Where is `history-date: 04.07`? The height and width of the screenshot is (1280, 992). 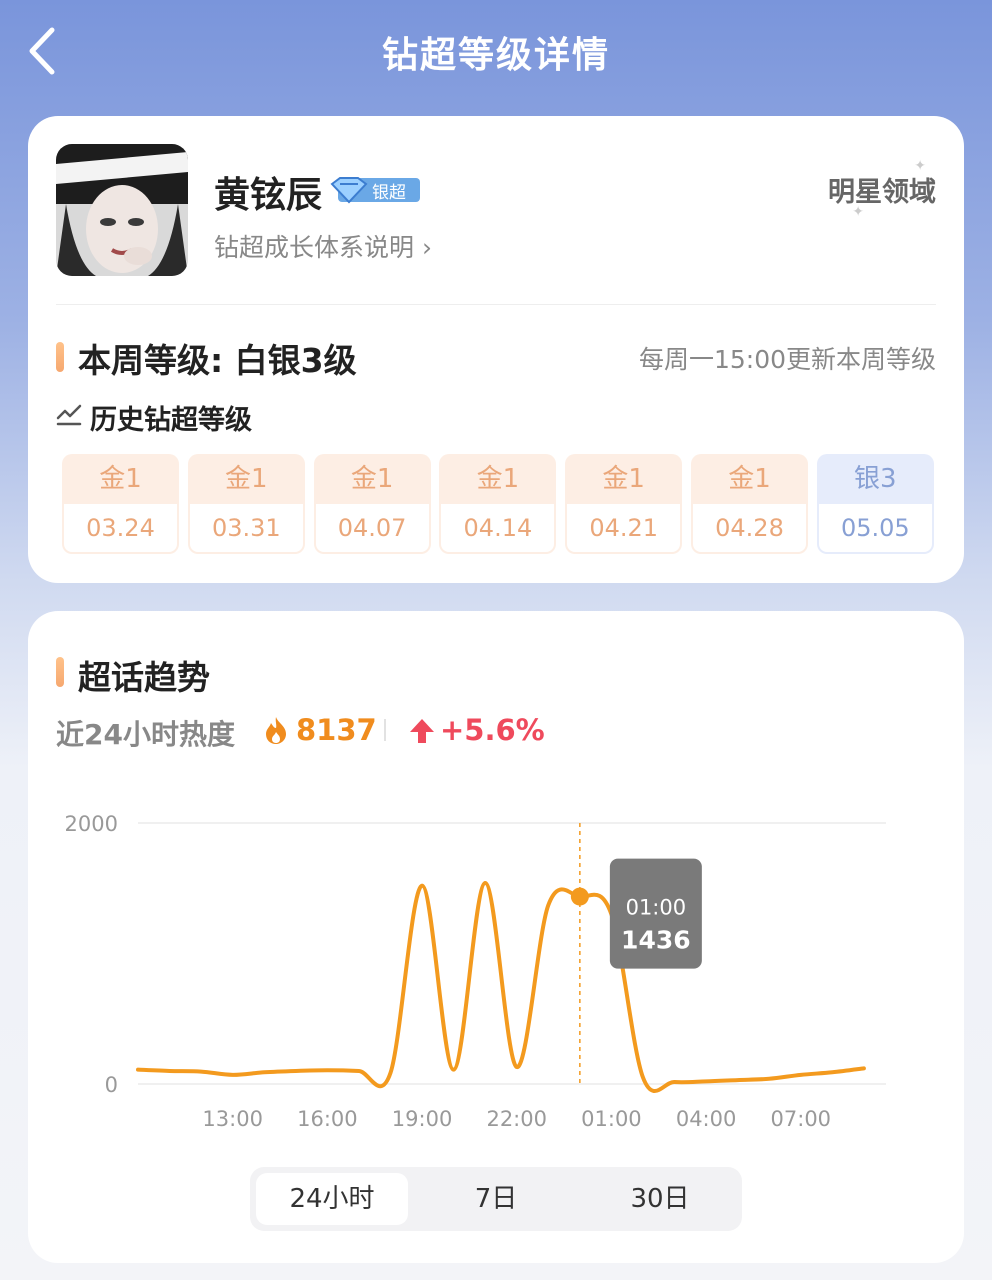
history-date: 04.07 is located at coordinates (372, 528).